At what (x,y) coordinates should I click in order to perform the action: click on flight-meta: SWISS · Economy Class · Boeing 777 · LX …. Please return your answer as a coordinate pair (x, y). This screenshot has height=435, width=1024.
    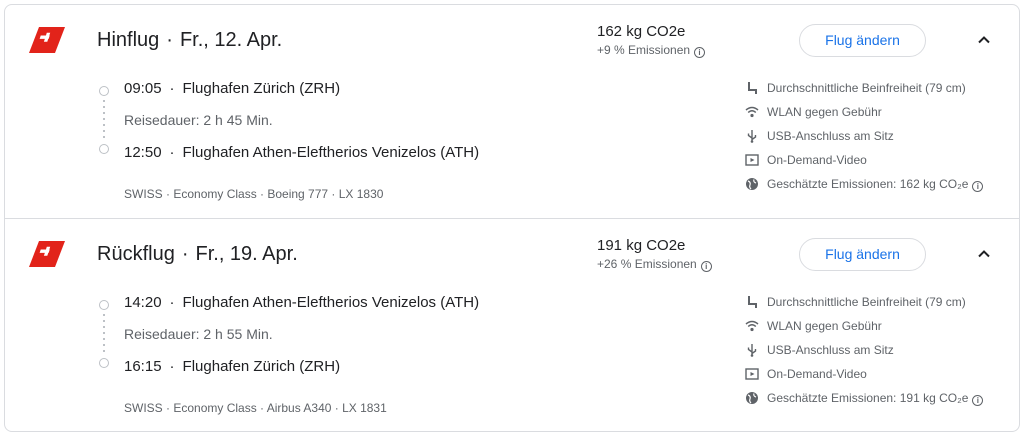
    Looking at the image, I should click on (254, 194).